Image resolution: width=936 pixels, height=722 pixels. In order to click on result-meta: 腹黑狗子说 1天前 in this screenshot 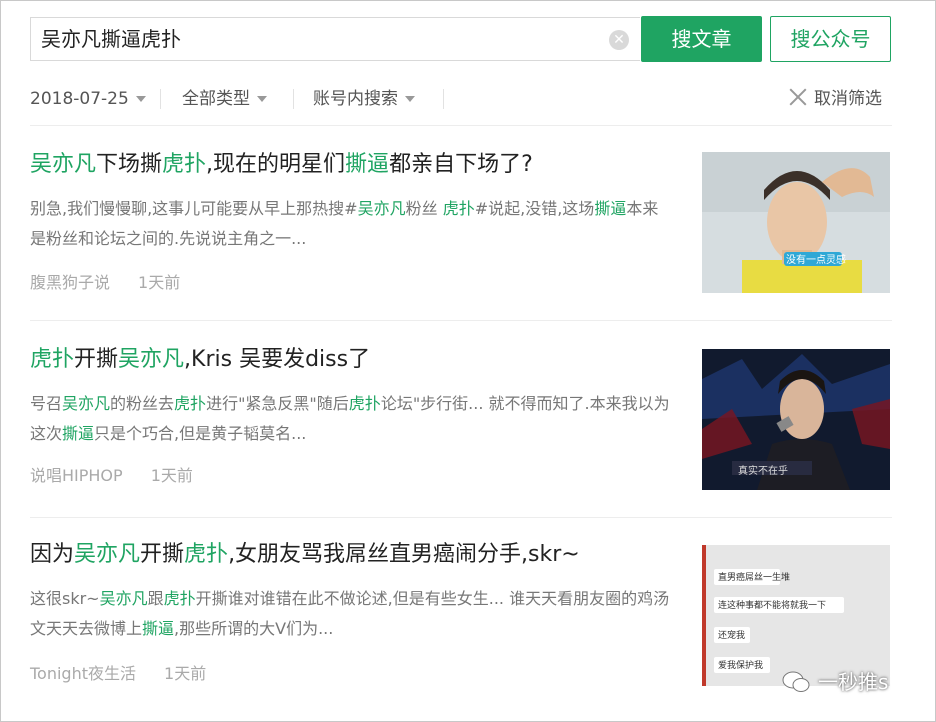, I will do `click(105, 281)`.